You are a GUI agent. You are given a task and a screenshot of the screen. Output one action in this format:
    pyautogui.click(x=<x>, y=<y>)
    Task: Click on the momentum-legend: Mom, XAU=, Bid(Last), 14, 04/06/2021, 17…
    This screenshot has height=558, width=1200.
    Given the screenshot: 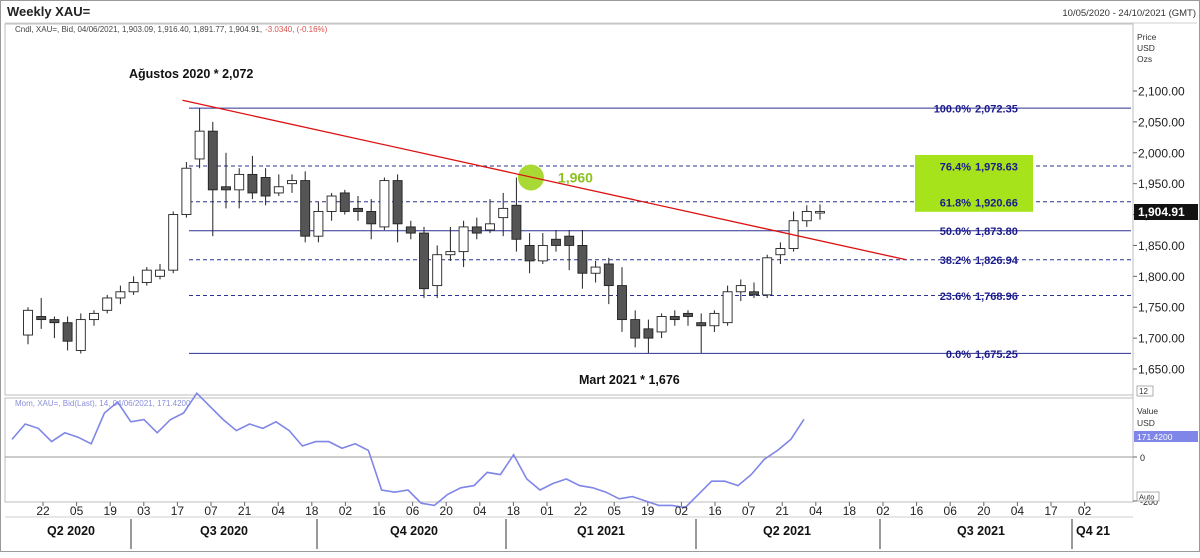 What is the action you would take?
    pyautogui.click(x=103, y=403)
    